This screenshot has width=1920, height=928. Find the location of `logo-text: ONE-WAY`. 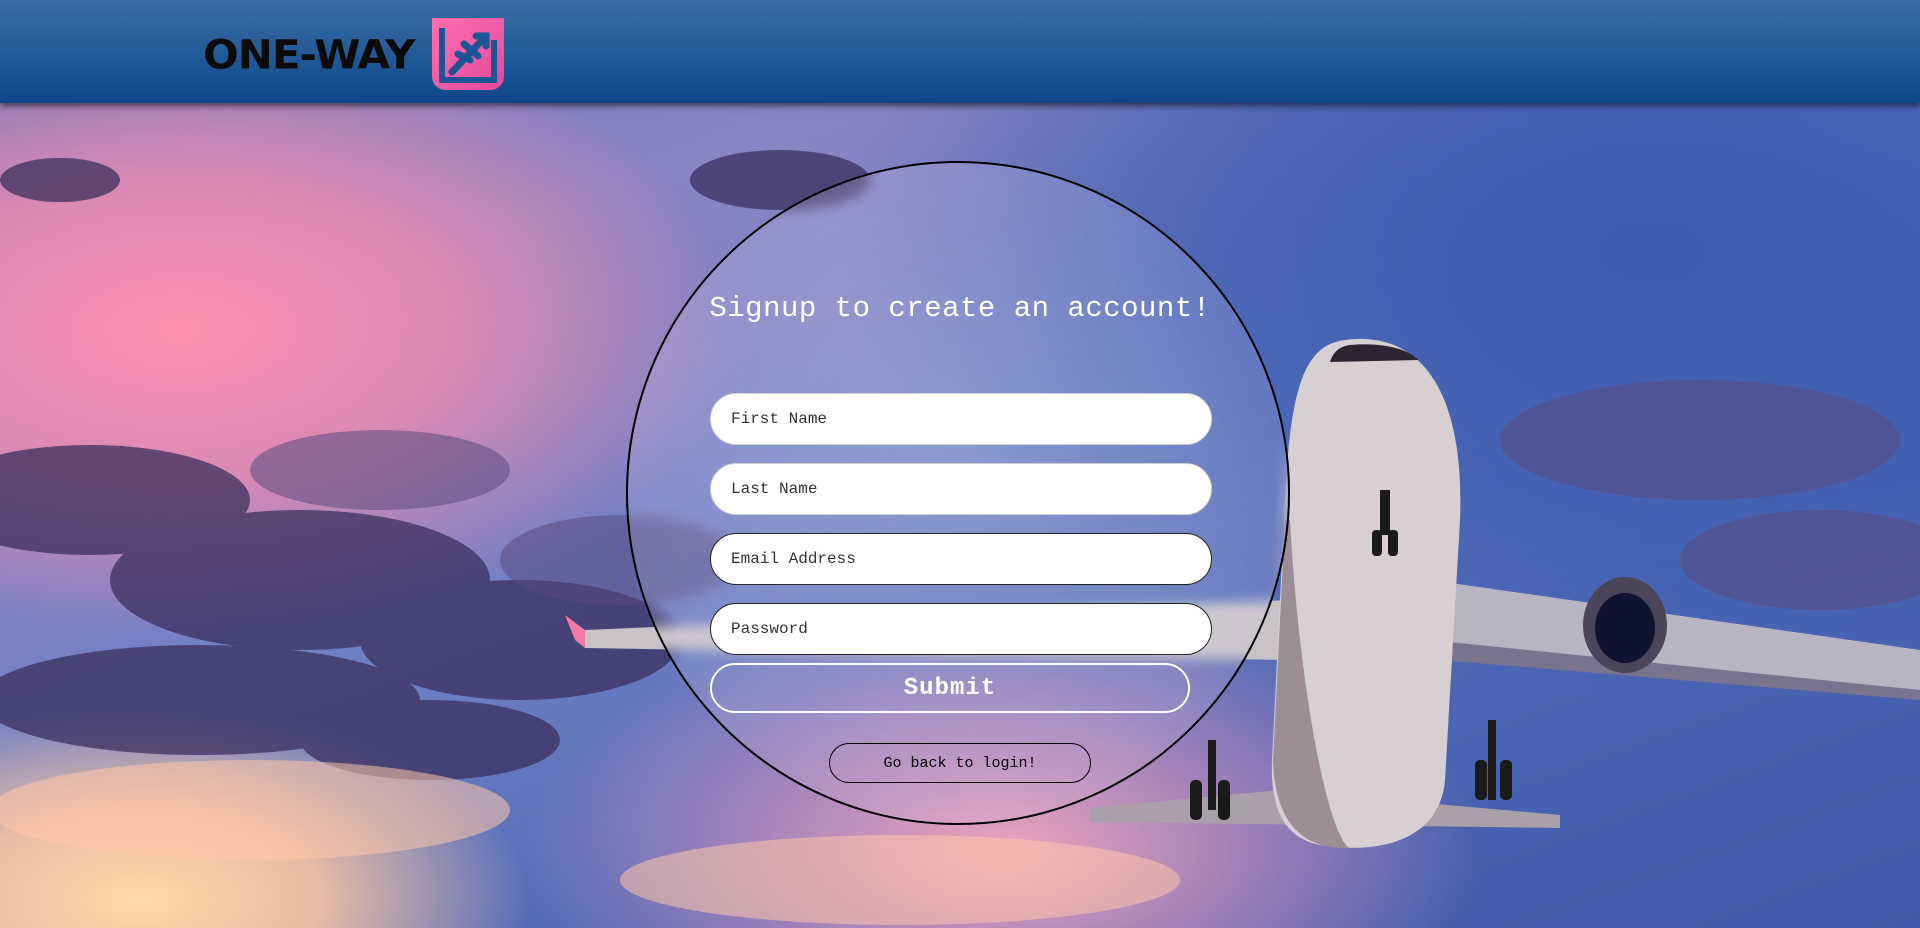

logo-text: ONE-WAY is located at coordinates (309, 54).